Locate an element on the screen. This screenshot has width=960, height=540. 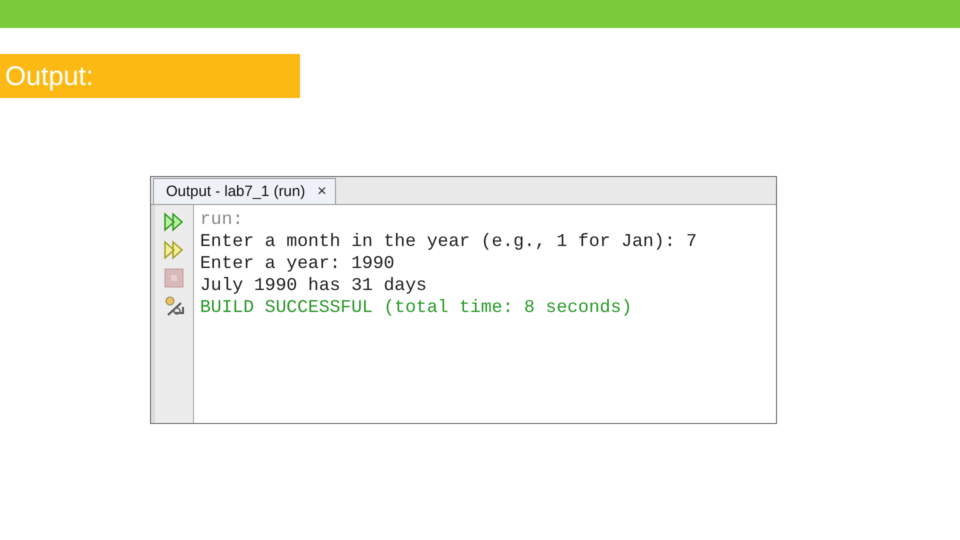
close-button: × is located at coordinates (322, 191).